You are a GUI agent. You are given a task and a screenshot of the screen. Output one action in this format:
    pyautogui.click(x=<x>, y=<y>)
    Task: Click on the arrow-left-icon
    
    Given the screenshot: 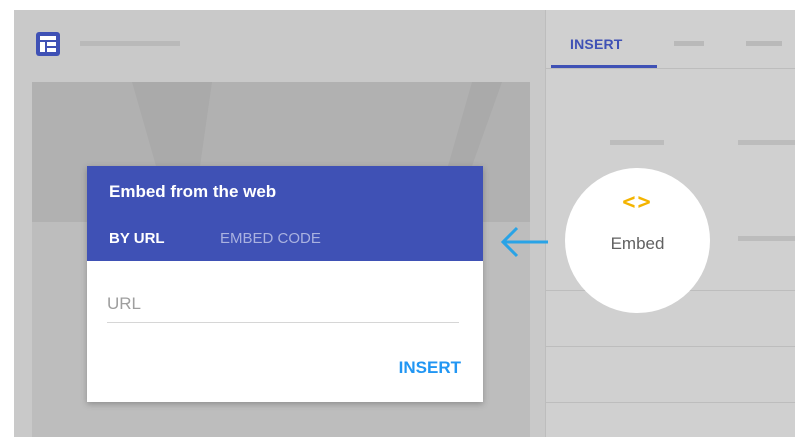 What is the action you would take?
    pyautogui.click(x=524, y=242)
    